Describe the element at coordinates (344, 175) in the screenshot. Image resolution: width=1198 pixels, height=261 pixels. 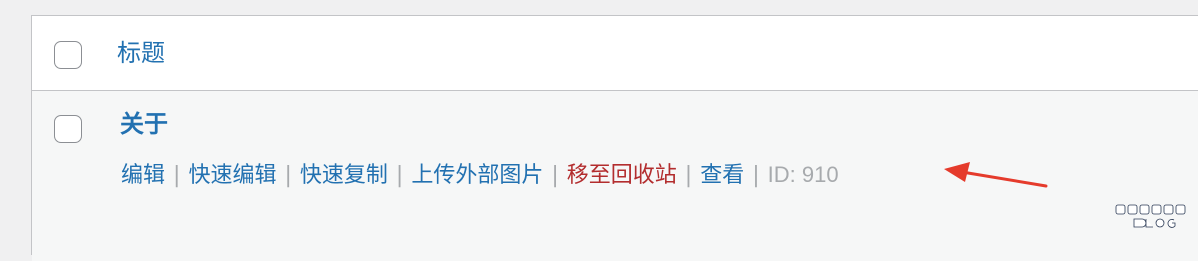
I see `quick-copy-link: 快速复制` at that location.